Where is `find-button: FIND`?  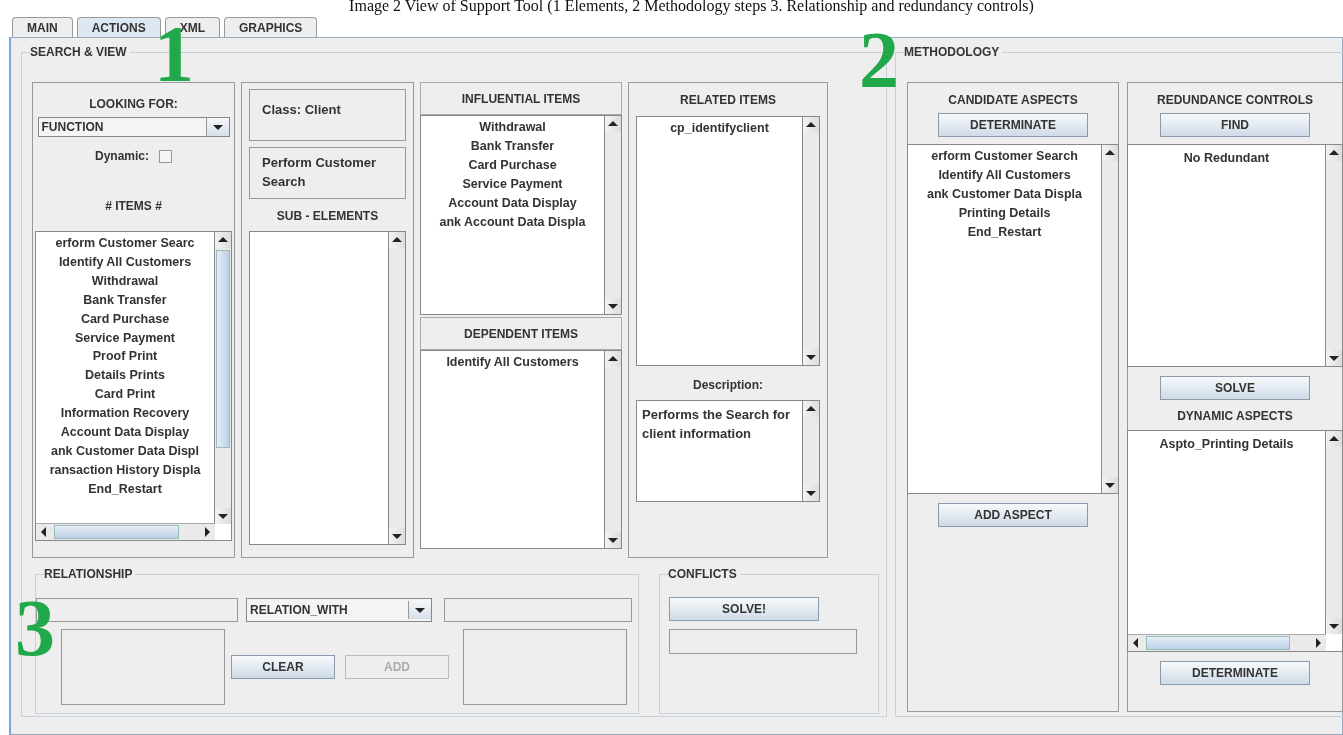 find-button: FIND is located at coordinates (1235, 125).